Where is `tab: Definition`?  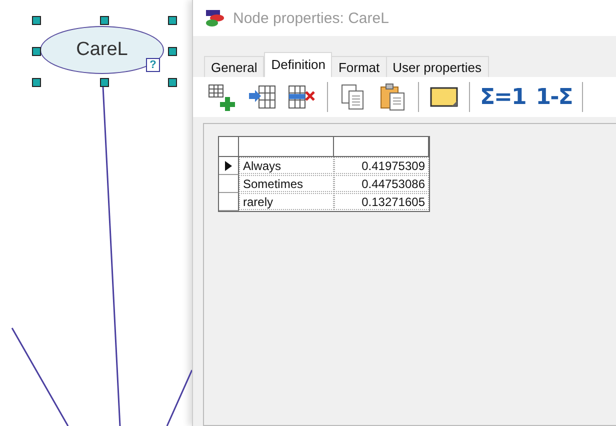 tab: Definition is located at coordinates (298, 64).